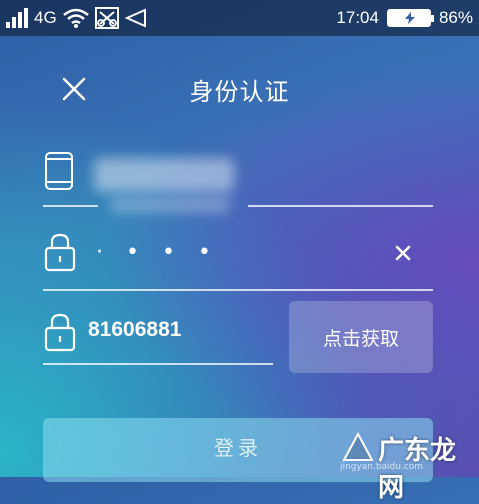  Describe the element at coordinates (178, 330) in the screenshot. I see `verification-code-input` at that location.